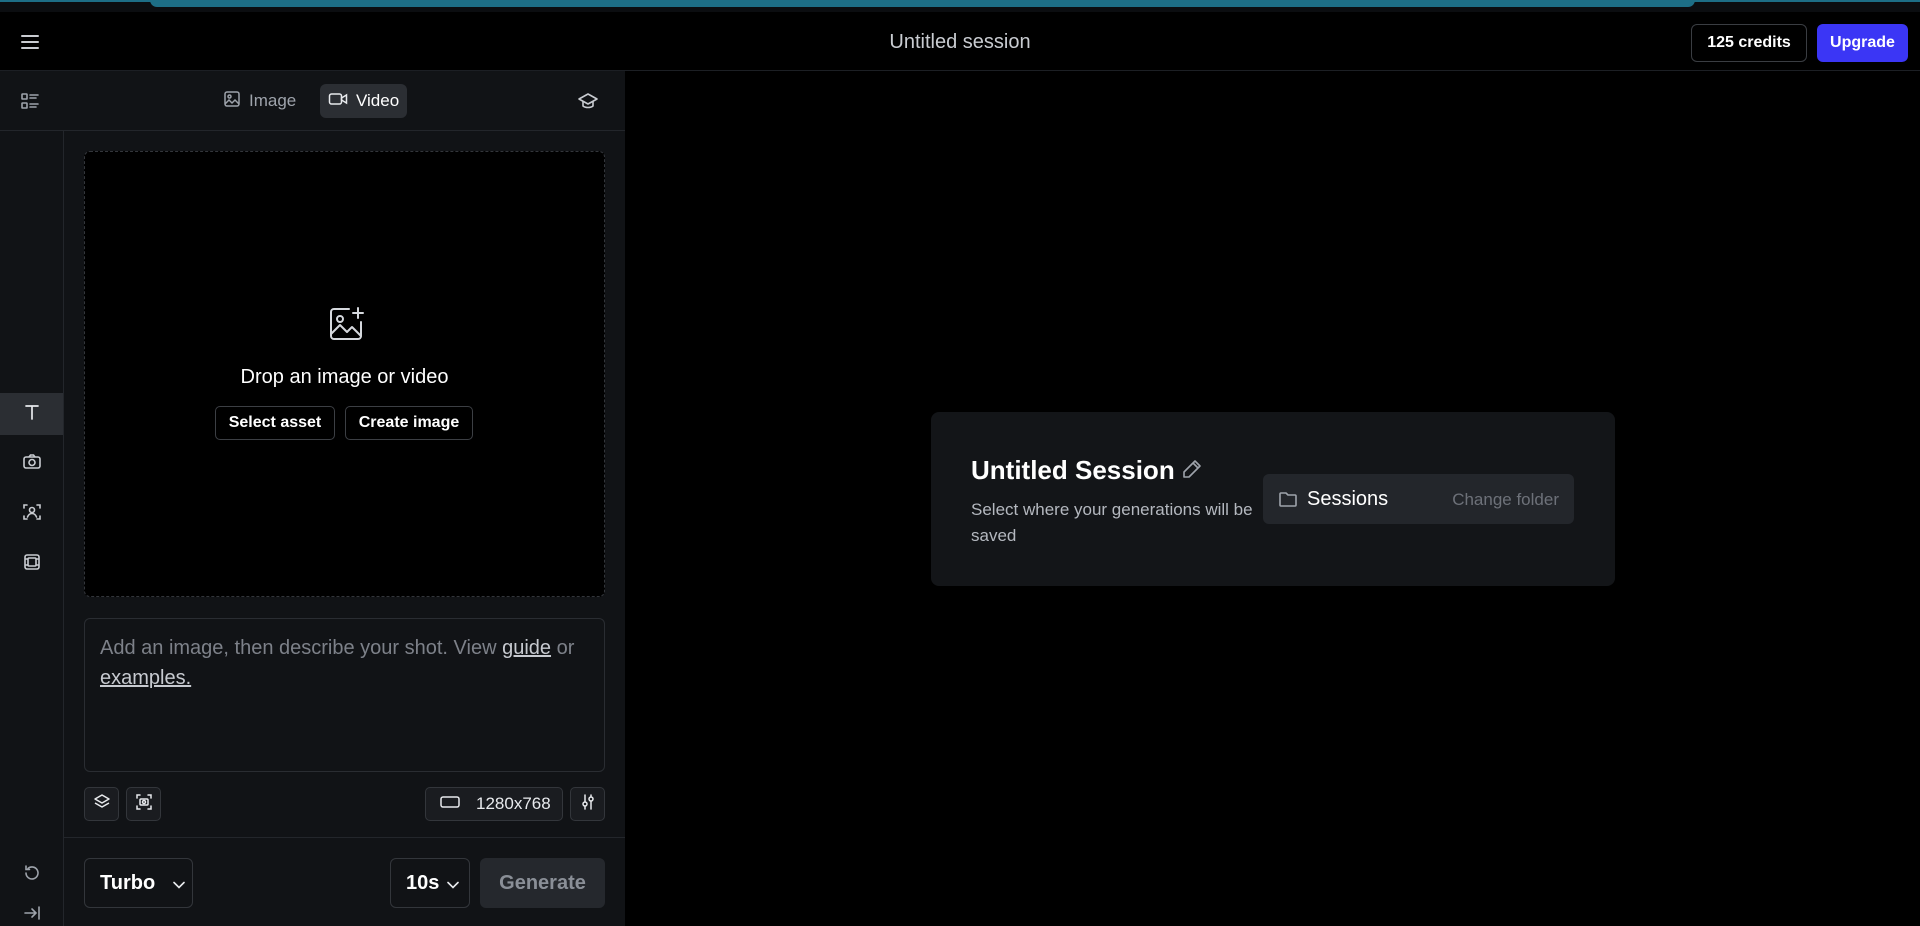 This screenshot has width=1920, height=926. I want to click on pencil-edit-icon, so click(1192, 469).